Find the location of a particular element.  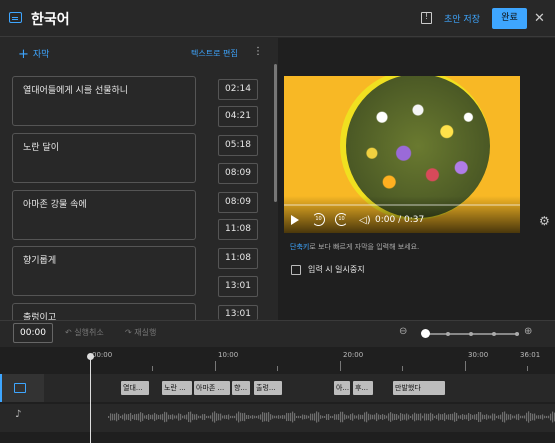

save-draft-button: 초안 저장 is located at coordinates (462, 18).